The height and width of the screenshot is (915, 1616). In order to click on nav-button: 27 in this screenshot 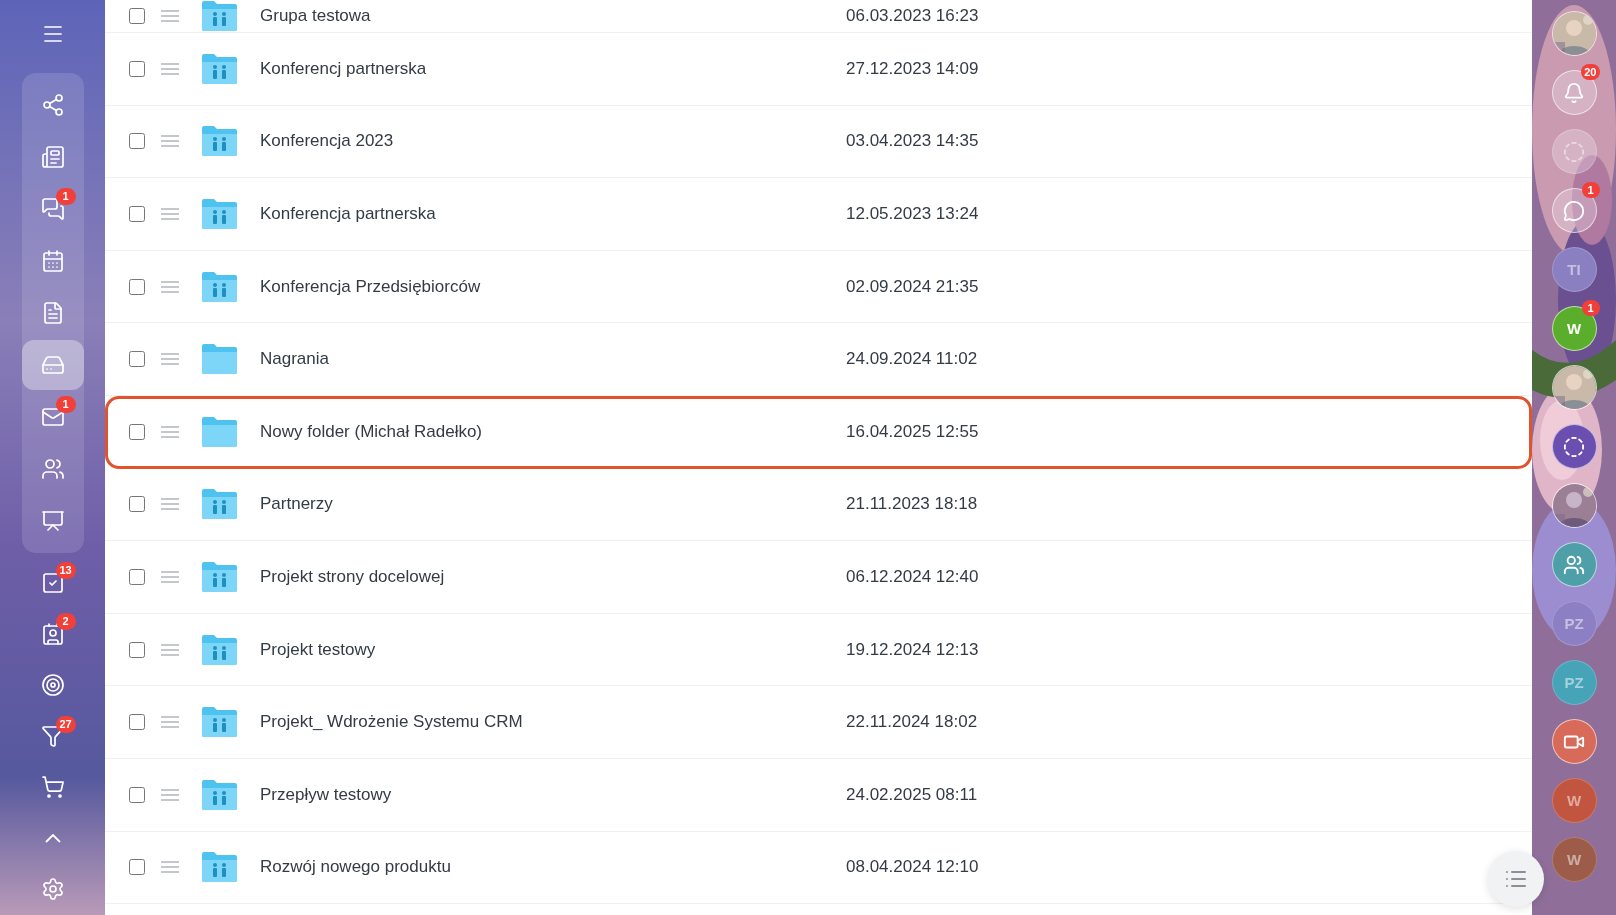, I will do `click(52, 736)`.